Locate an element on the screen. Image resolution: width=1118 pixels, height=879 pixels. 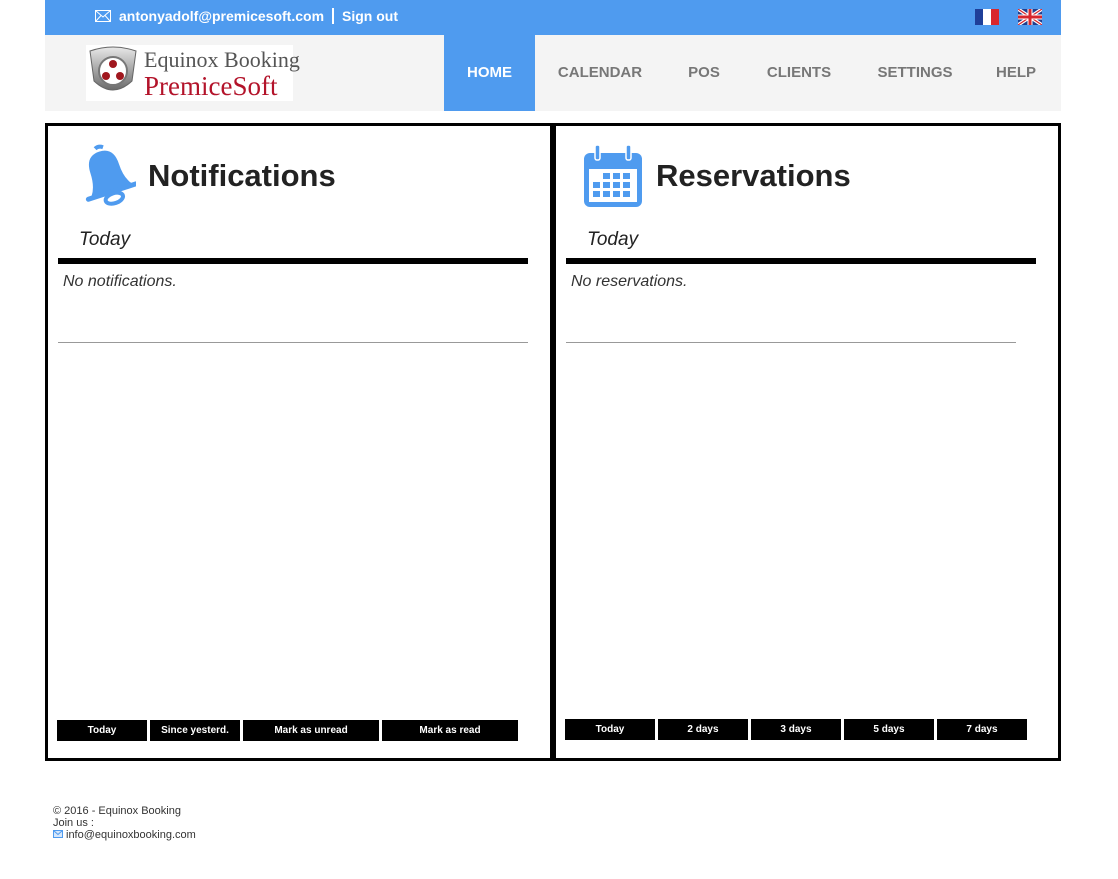
footer-email-link: info@equinoxbooking.com is located at coordinates (131, 835).